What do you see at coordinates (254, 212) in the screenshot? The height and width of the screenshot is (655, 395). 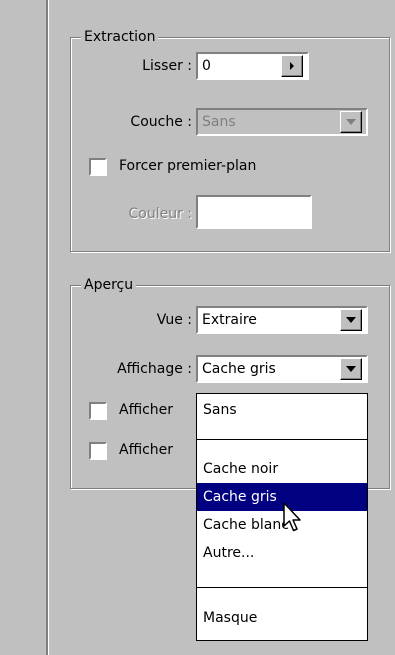 I see `color-swatch` at bounding box center [254, 212].